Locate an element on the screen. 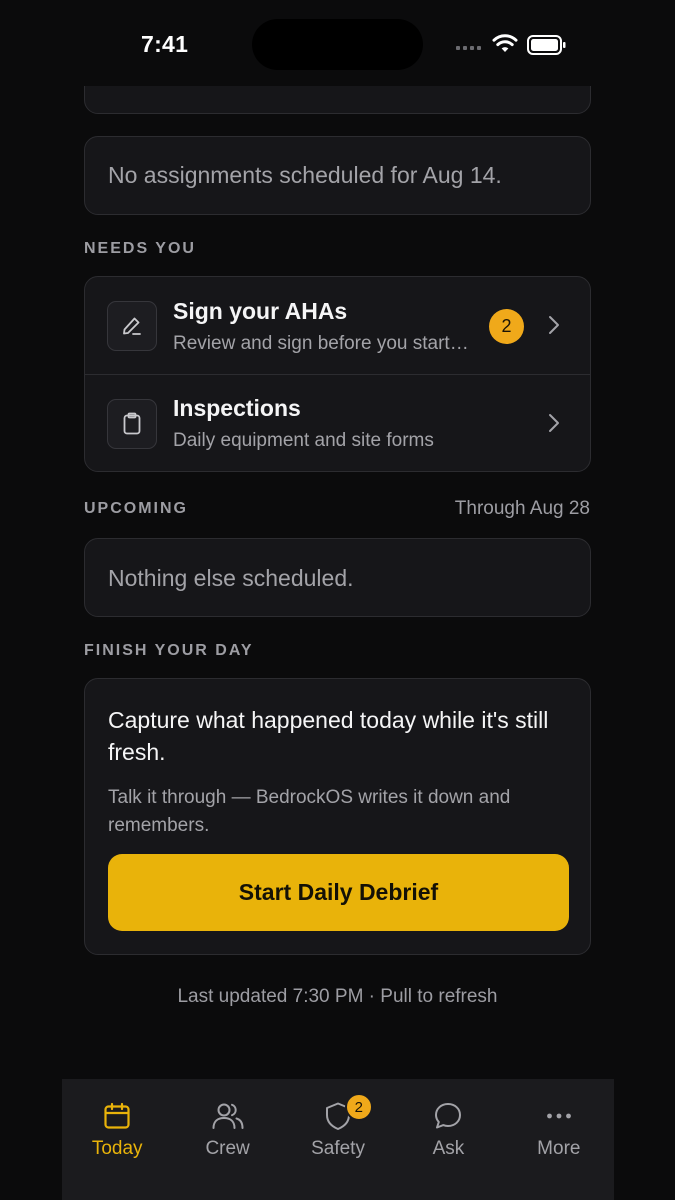 The height and width of the screenshot is (1200, 675). bottom-tab-bar: Today Crew 2 Safety Ask More is located at coordinates (338, 1139).